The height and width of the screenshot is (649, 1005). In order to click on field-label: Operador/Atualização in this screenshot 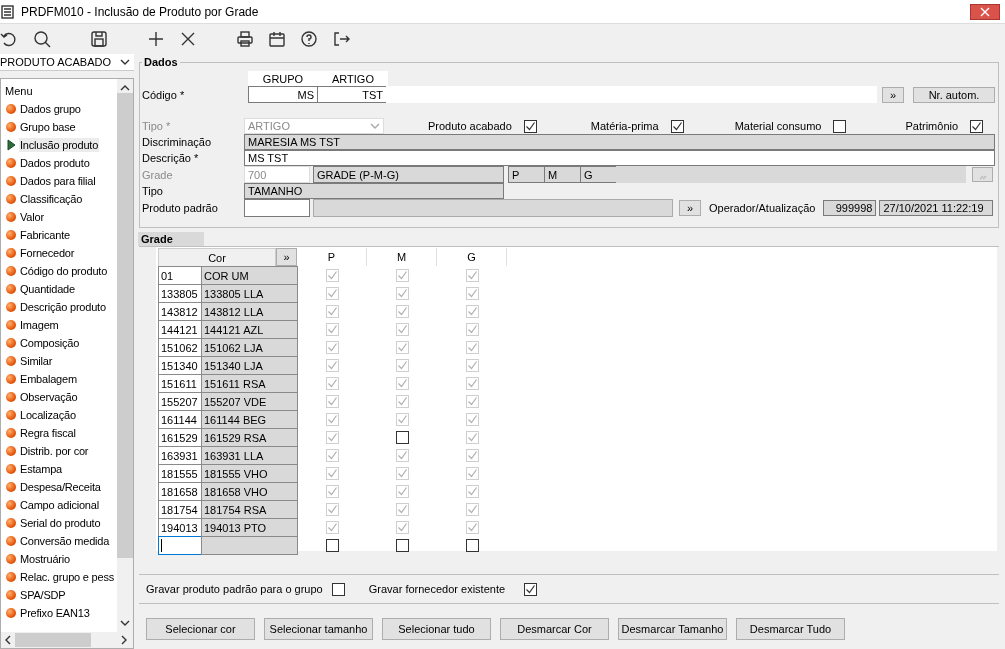, I will do `click(762, 208)`.